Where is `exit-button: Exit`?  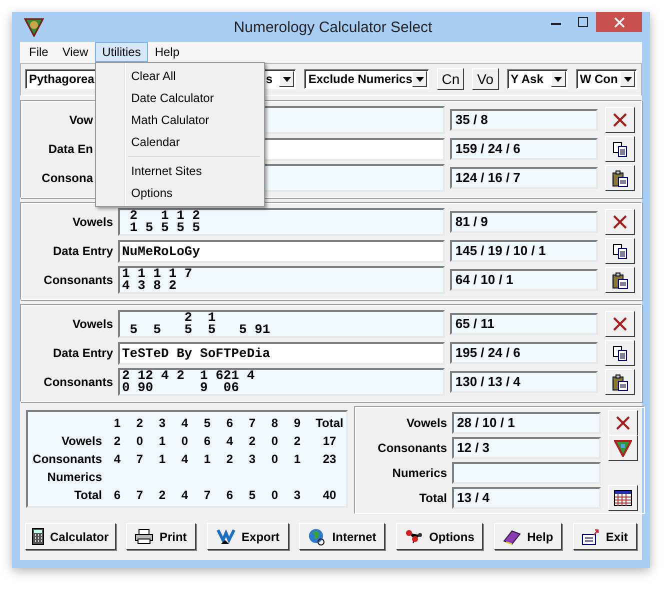
exit-button: Exit is located at coordinates (604, 536).